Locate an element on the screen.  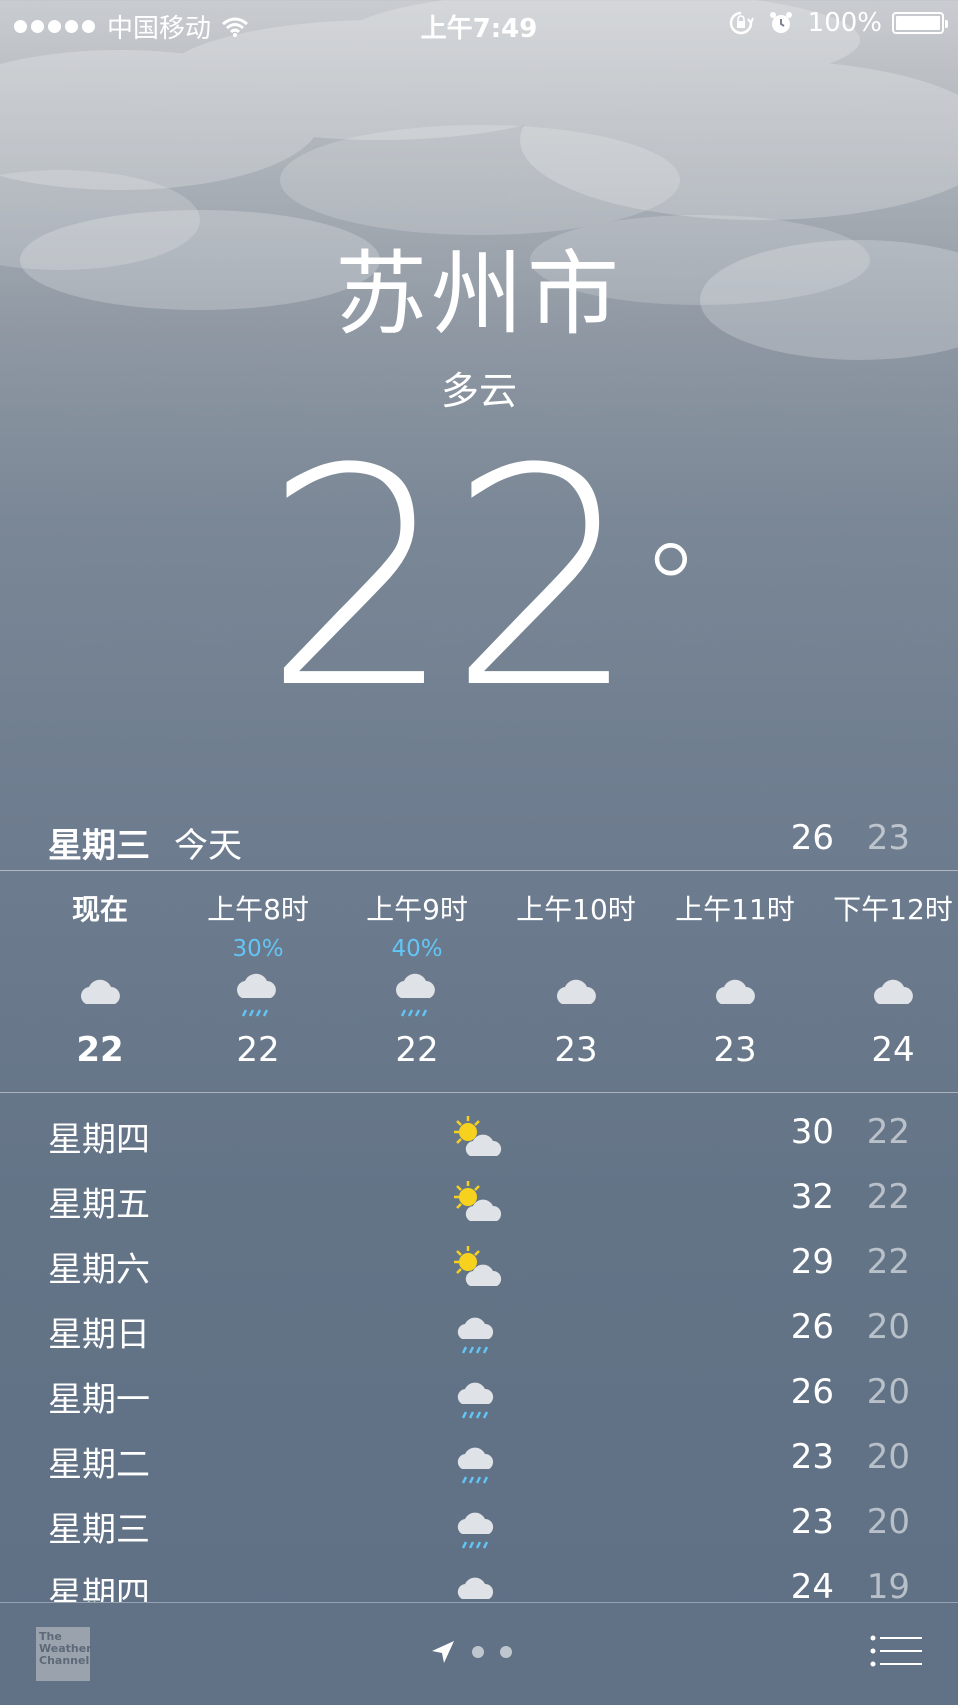
hour-item: 下午12时 24 is located at coordinates (885, 985).